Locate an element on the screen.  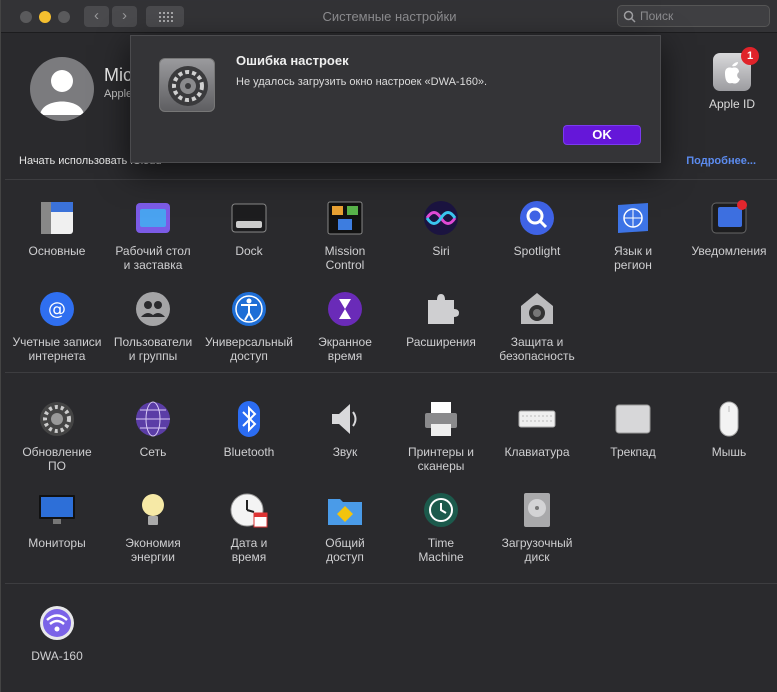
pane-label: Экономия энергии is located at coordinates (153, 550).